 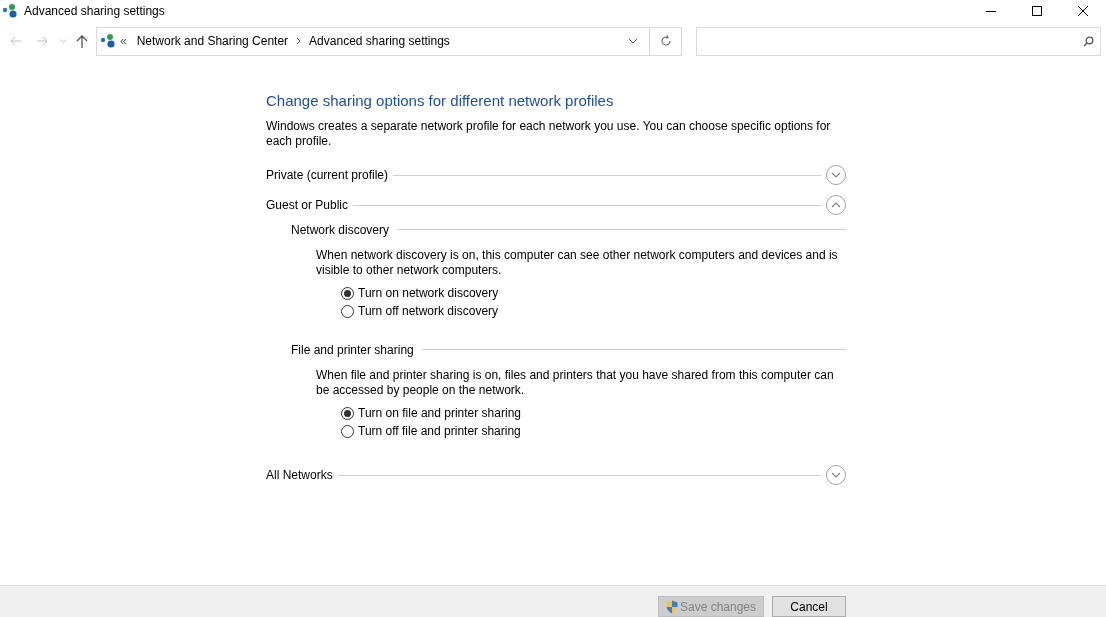 I want to click on up-arrow-icon, so click(x=82, y=41).